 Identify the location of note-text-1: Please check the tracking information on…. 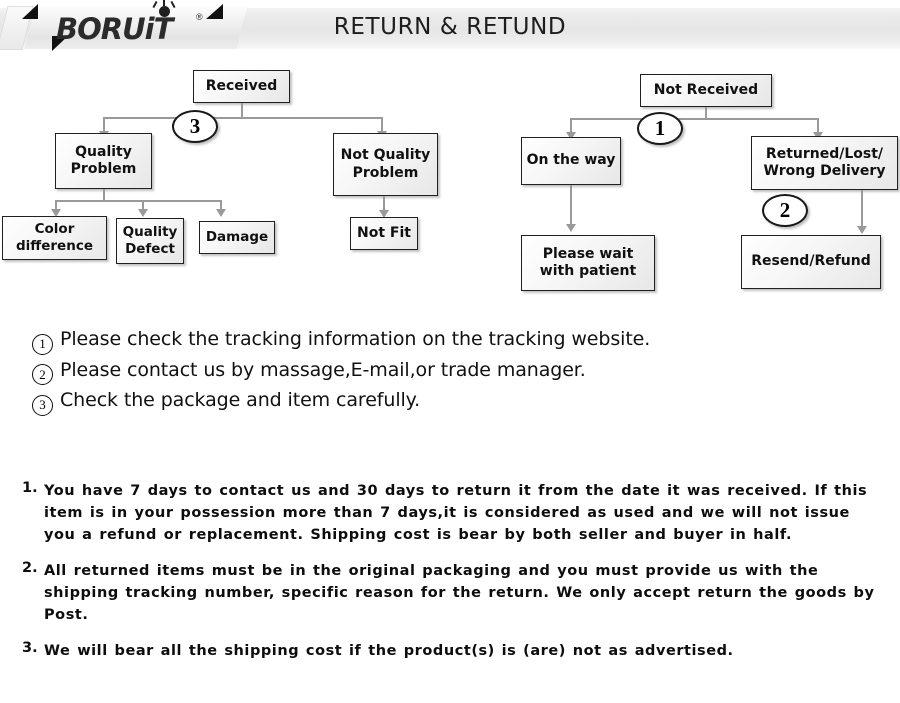
(355, 339).